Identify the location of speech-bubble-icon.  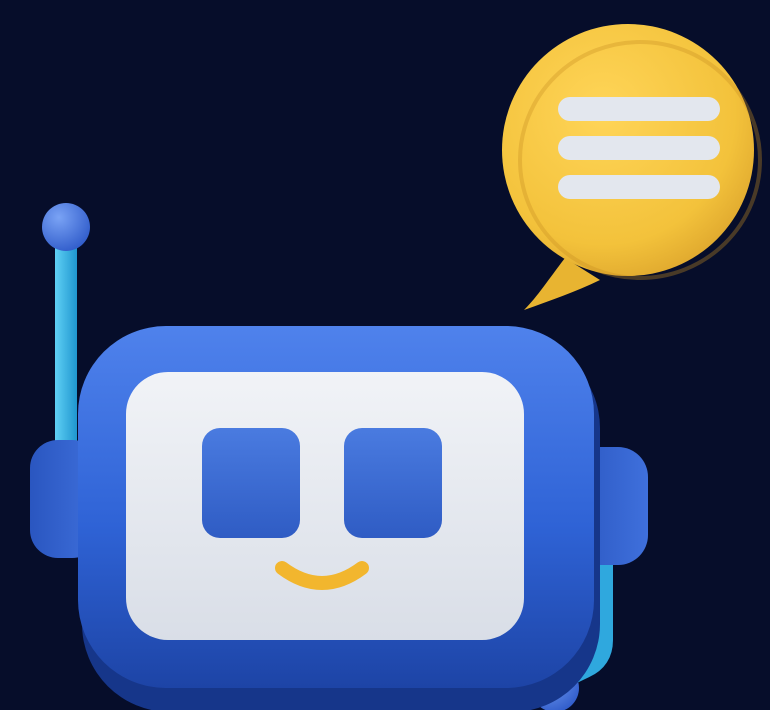
(632, 167).